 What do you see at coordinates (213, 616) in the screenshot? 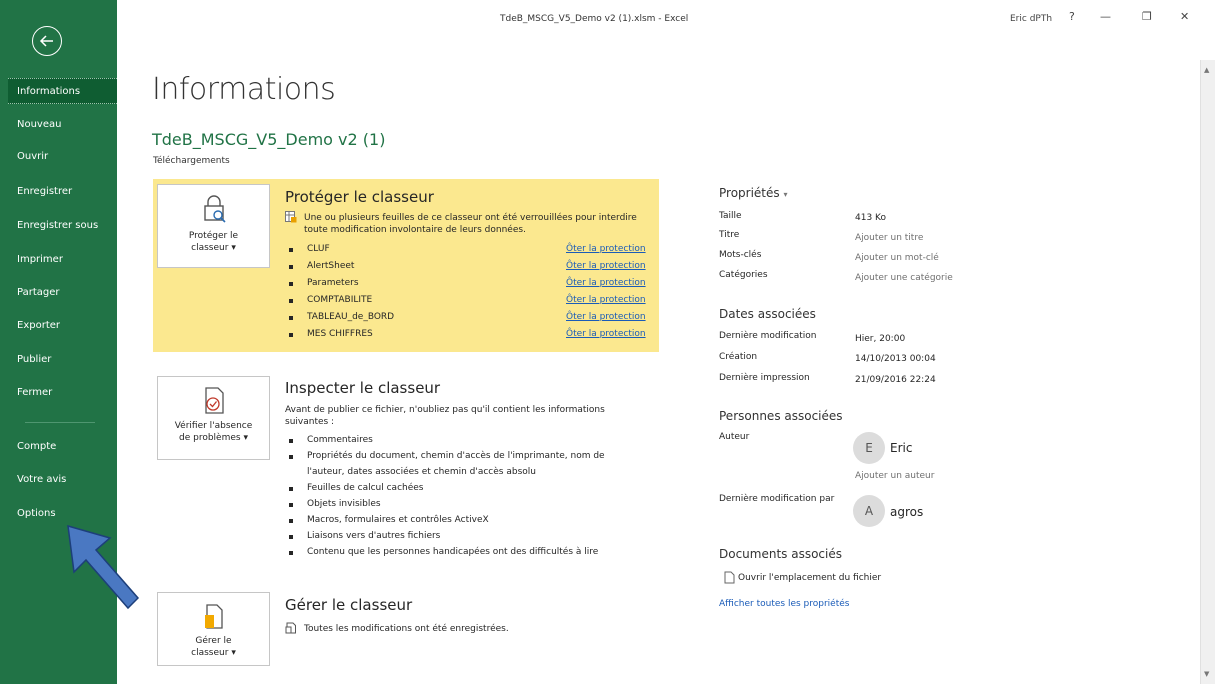
I see `manage-workbook-icon` at bounding box center [213, 616].